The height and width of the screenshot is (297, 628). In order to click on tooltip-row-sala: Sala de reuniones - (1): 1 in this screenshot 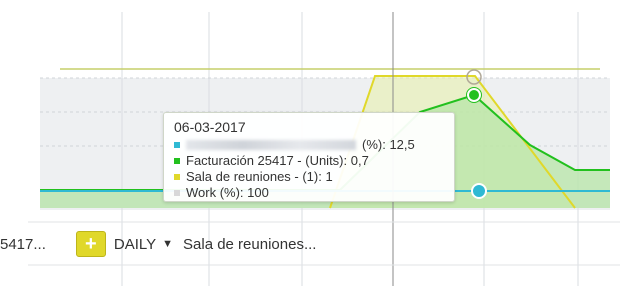, I will do `click(309, 177)`.